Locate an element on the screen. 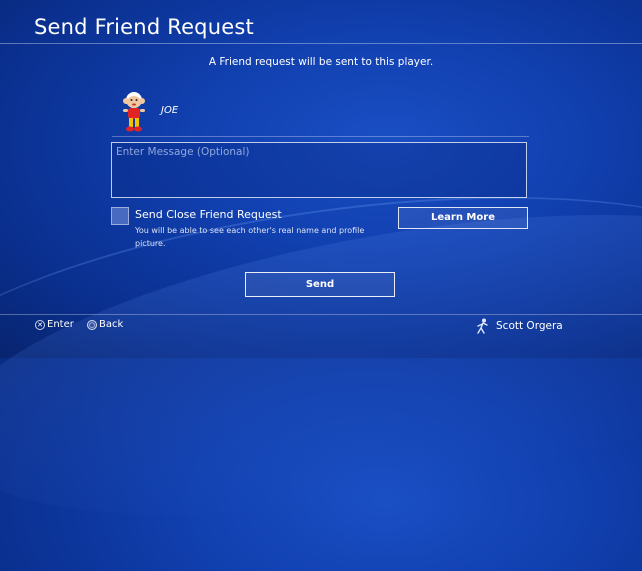 This screenshot has height=571, width=642. cross-button-icon: ✕ is located at coordinates (40, 324).